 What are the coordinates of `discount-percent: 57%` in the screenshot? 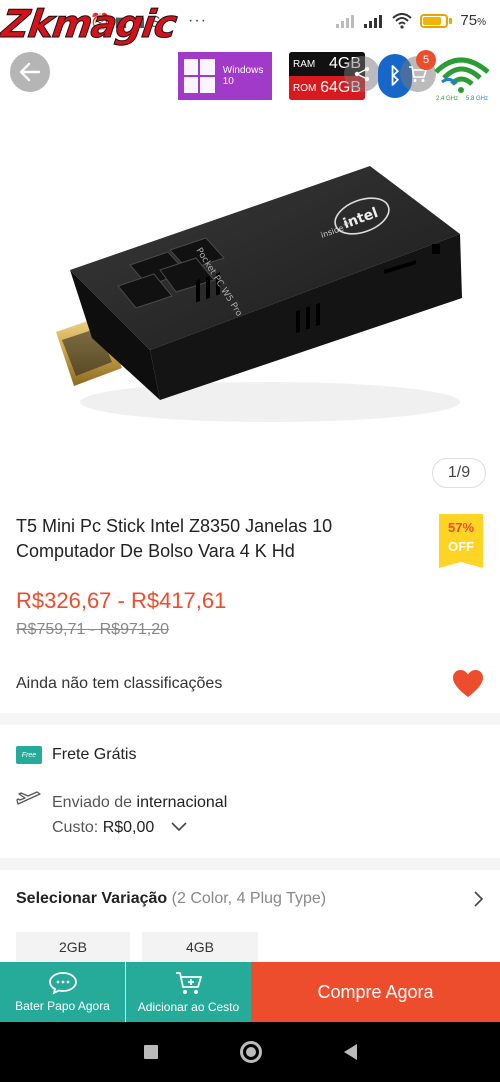 It's located at (461, 527).